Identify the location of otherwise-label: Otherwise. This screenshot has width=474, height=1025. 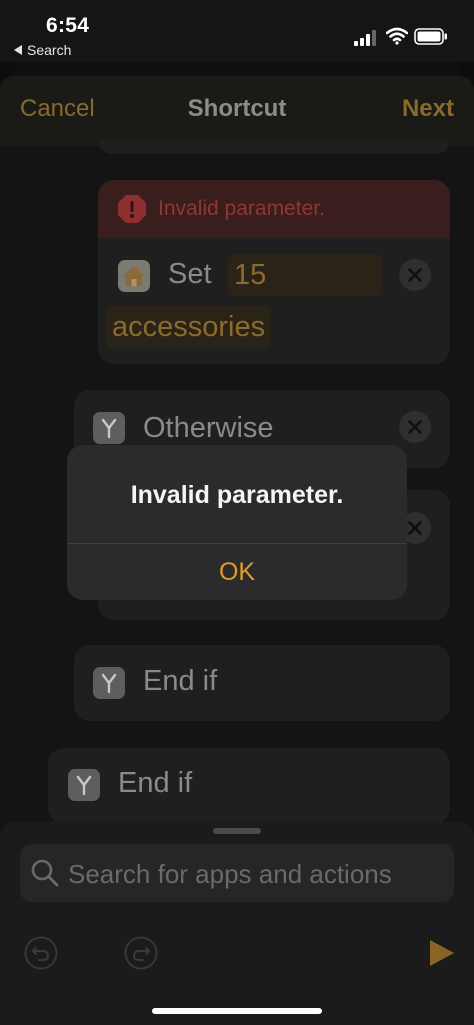
(208, 428).